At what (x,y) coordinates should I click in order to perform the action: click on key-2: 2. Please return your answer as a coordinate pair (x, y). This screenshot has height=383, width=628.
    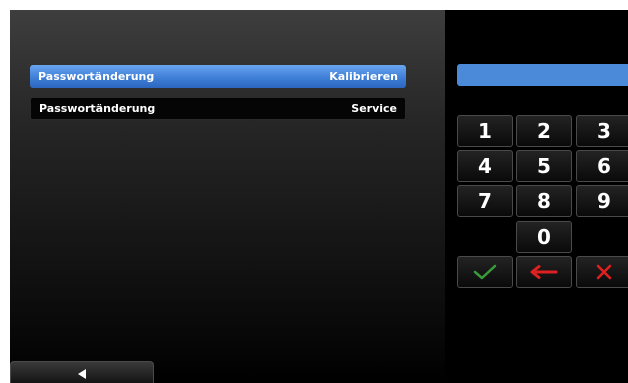
    Looking at the image, I should click on (544, 131).